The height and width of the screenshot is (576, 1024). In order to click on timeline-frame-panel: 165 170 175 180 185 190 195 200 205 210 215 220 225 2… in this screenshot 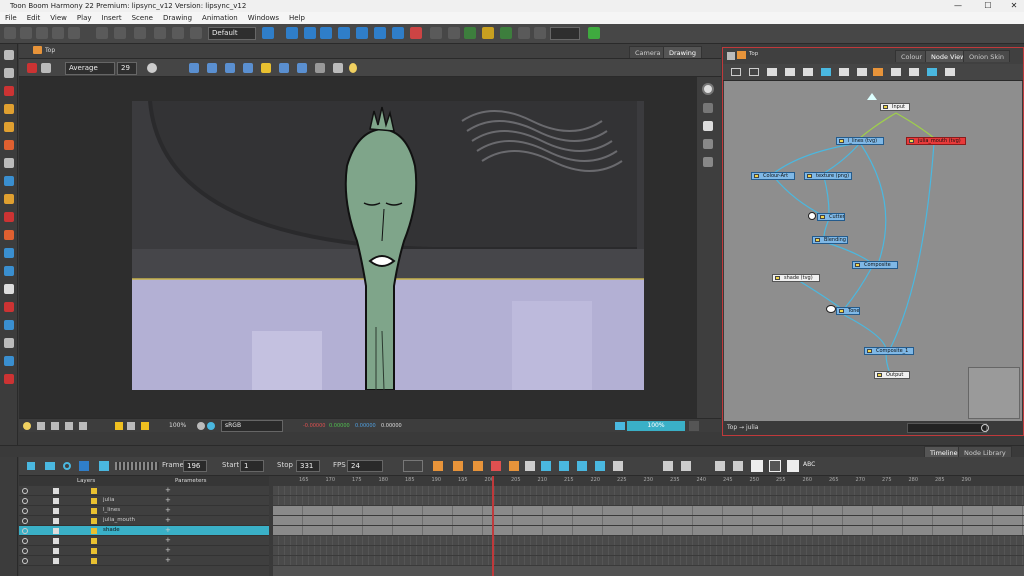, I will do `click(648, 526)`.